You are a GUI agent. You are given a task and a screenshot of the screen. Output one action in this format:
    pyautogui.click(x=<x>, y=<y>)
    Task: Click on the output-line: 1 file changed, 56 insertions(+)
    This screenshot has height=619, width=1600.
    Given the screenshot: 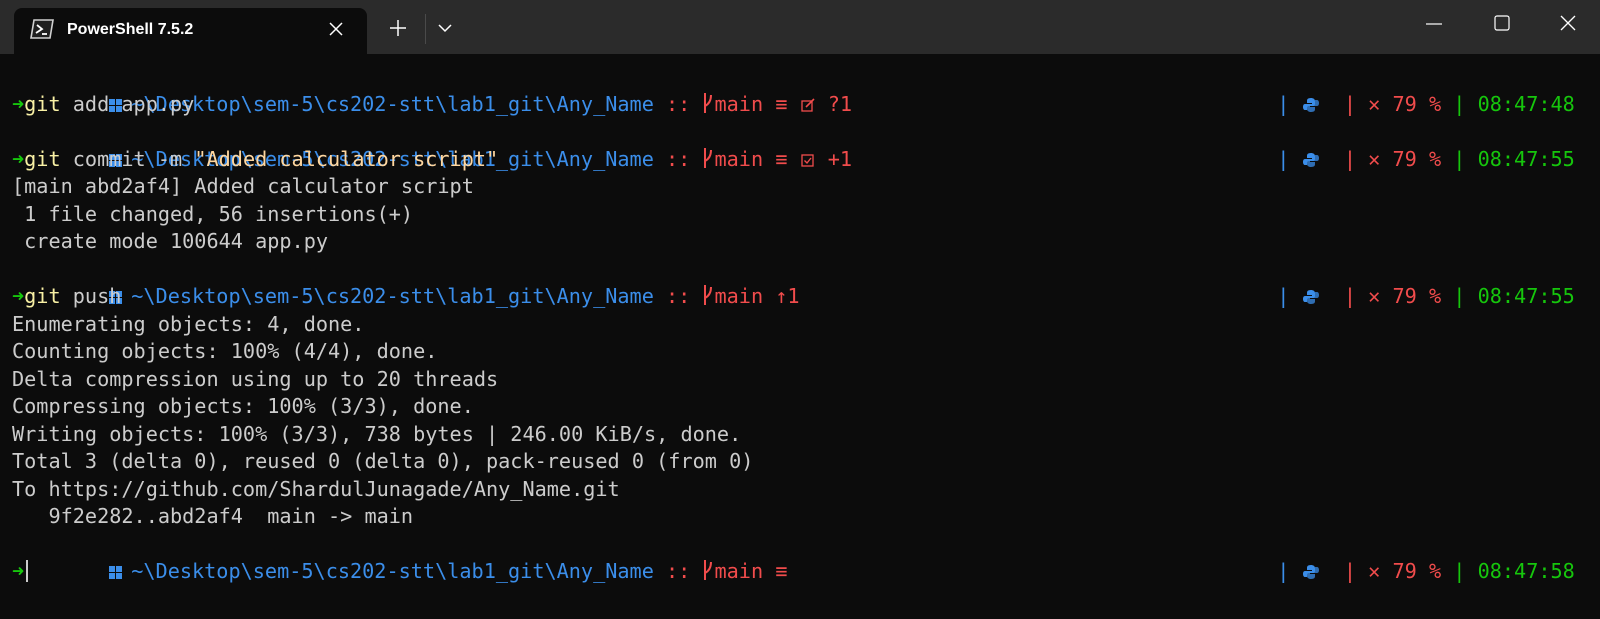 What is the action you would take?
    pyautogui.click(x=213, y=213)
    